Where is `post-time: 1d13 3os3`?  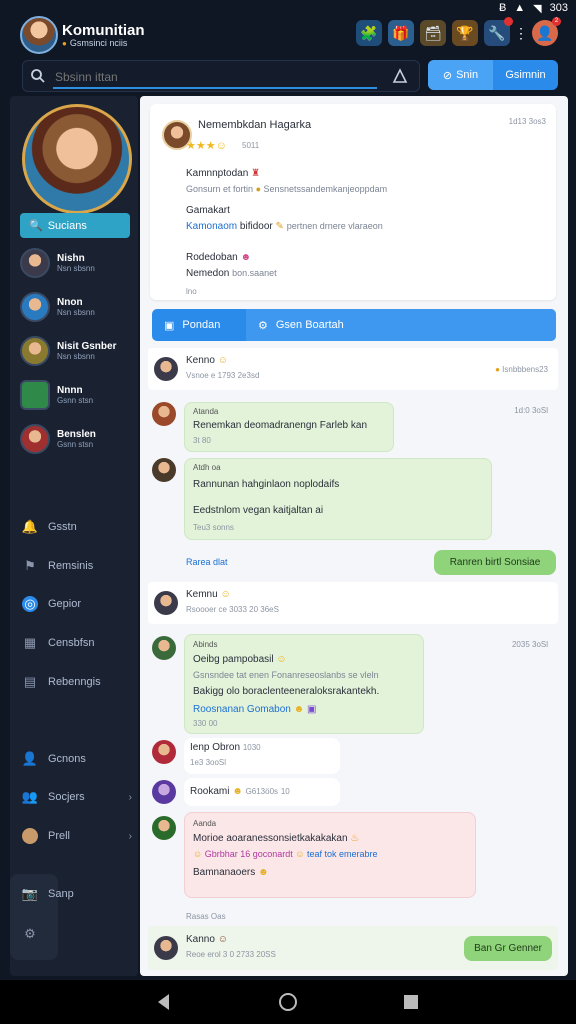
post-time: 1d13 3os3 is located at coordinates (527, 121).